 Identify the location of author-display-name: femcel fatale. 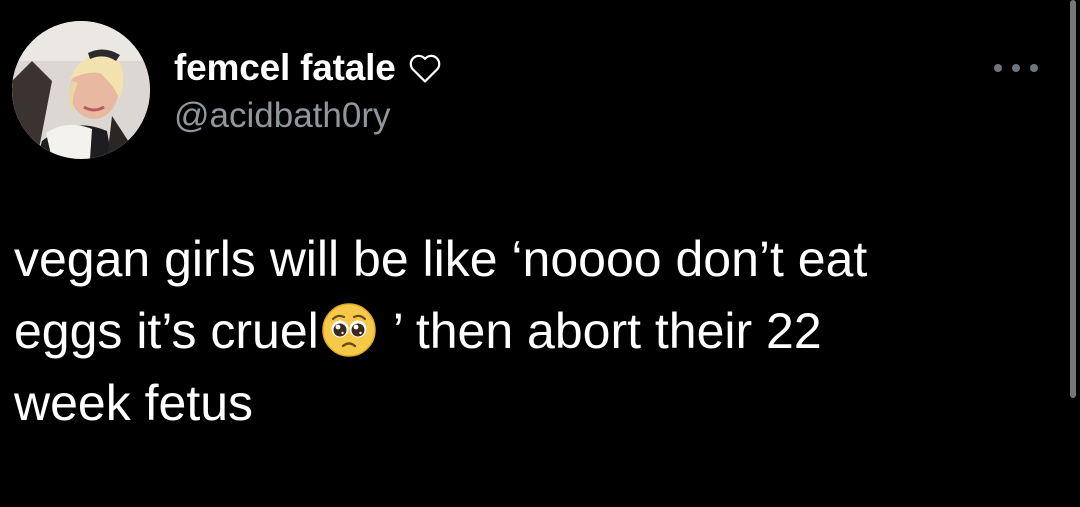
(285, 68).